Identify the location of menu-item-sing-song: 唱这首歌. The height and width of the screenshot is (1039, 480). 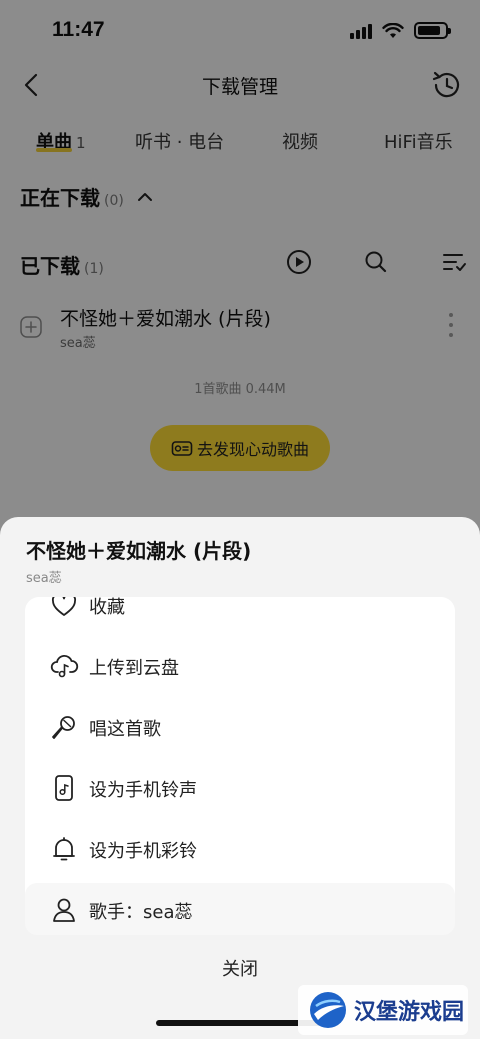
(240, 727).